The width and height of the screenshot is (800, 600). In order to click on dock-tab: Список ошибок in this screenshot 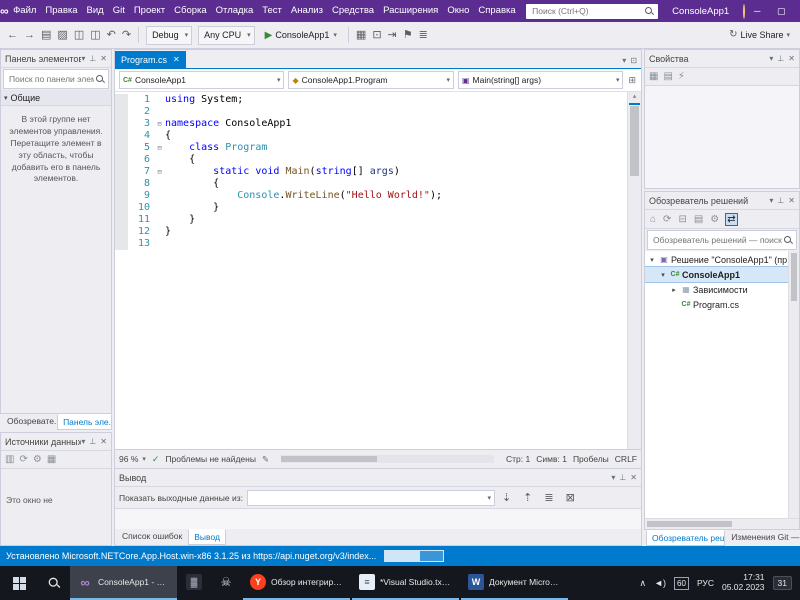, I will do `click(152, 537)`.